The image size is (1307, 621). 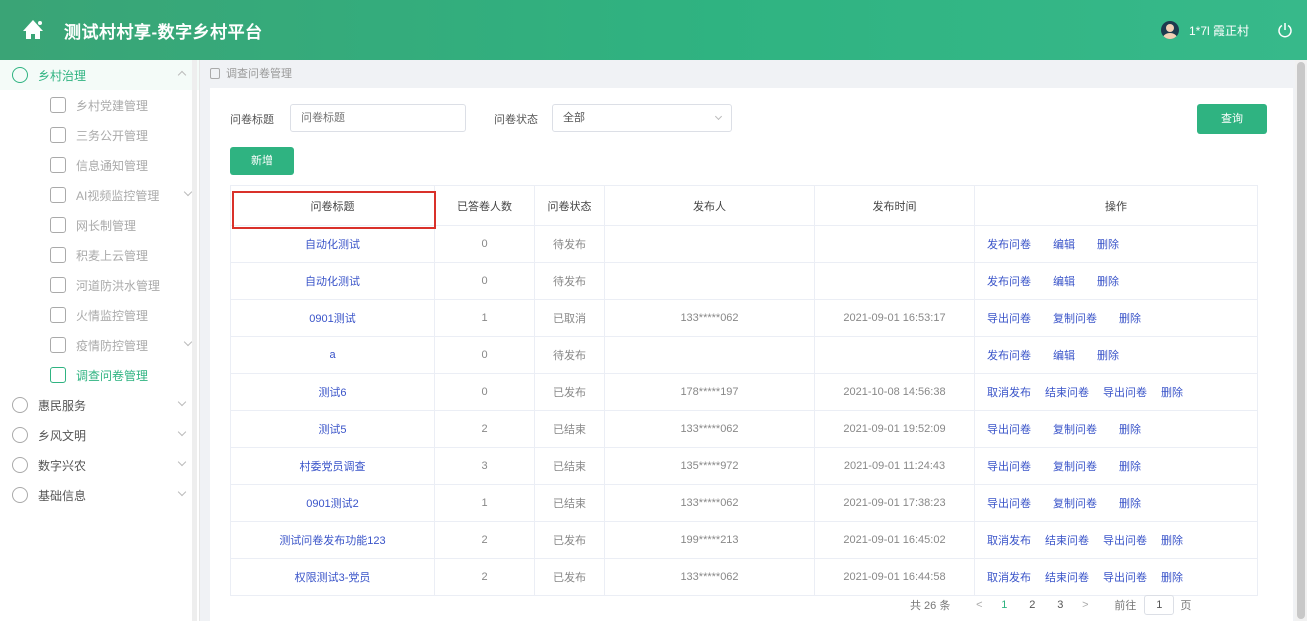 What do you see at coordinates (1085, 605) in the screenshot?
I see `next-page-button: >` at bounding box center [1085, 605].